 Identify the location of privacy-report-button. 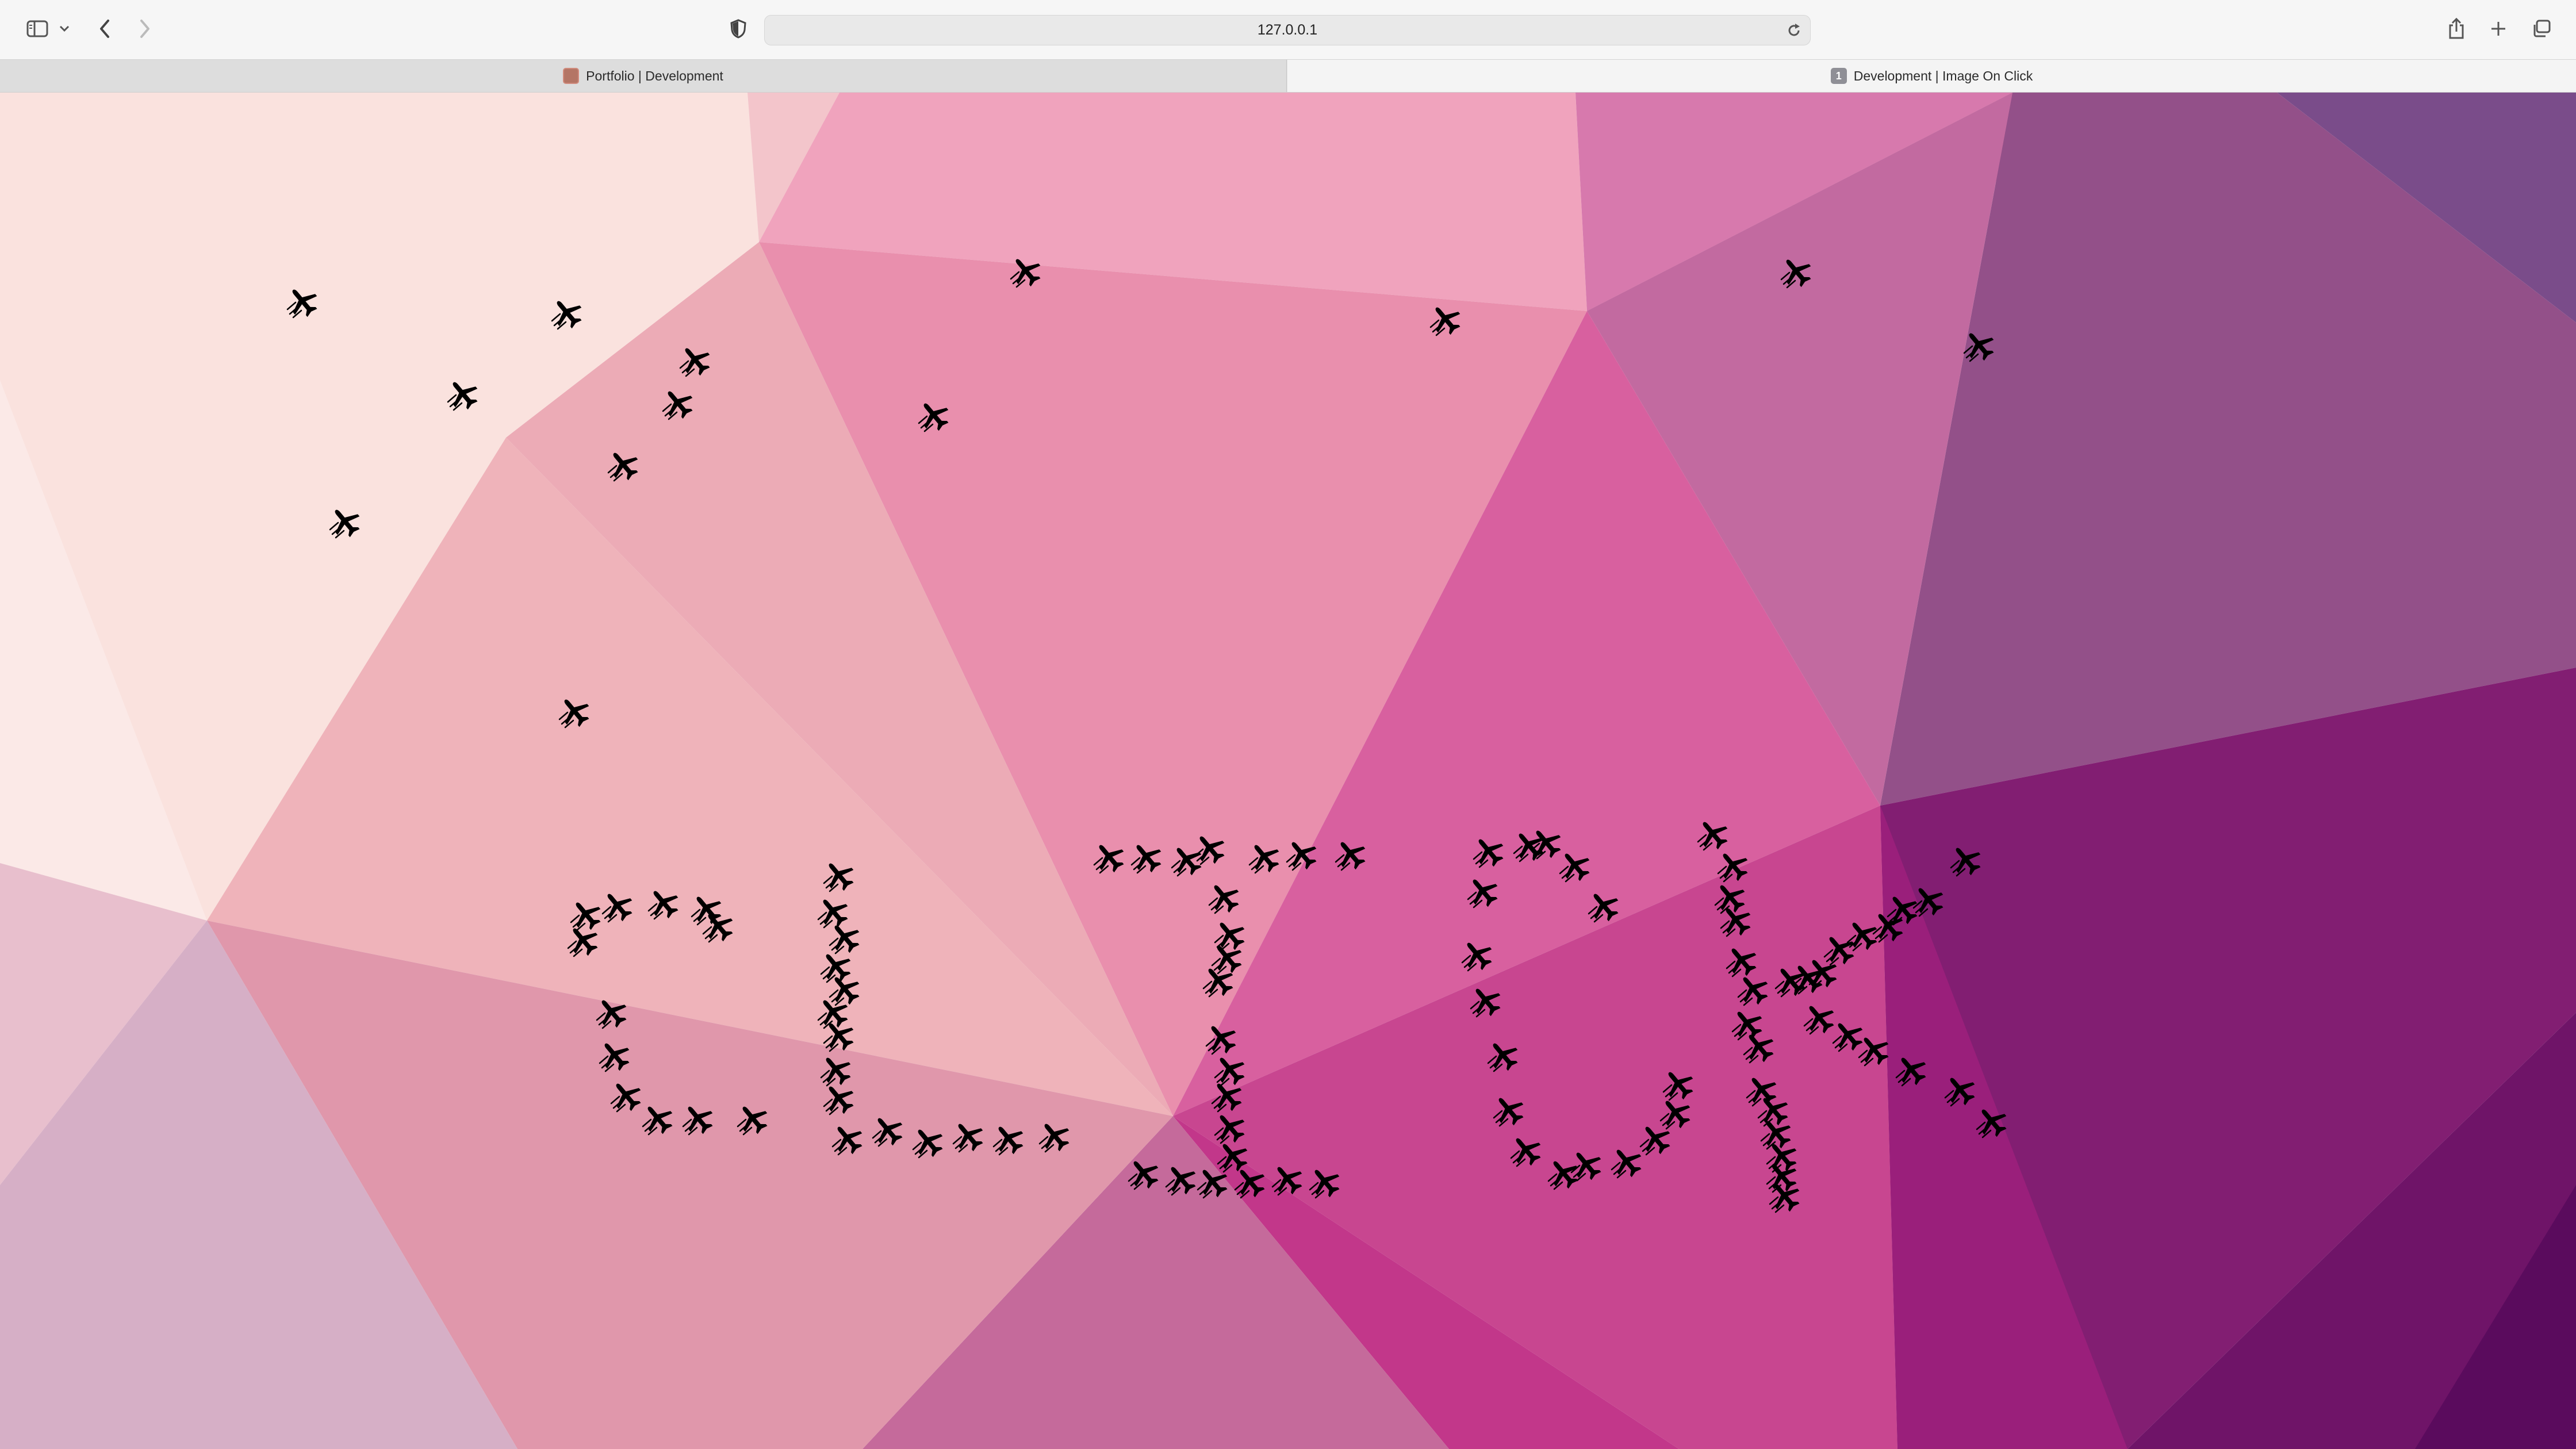
(738, 29).